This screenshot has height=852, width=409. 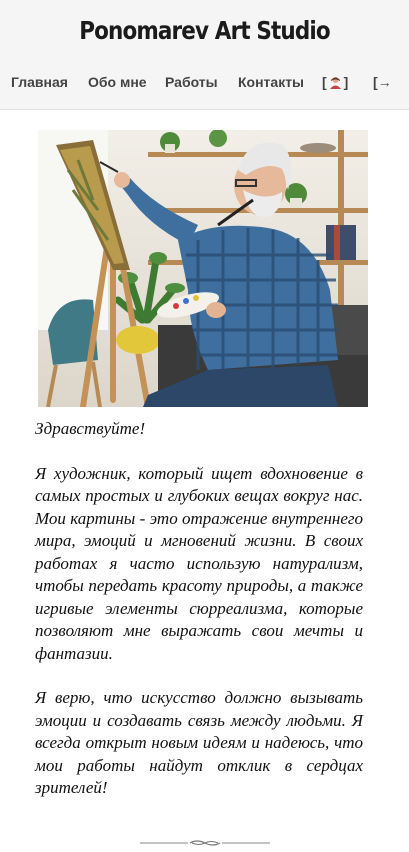 What do you see at coordinates (382, 82) in the screenshot?
I see `login-icon: [→` at bounding box center [382, 82].